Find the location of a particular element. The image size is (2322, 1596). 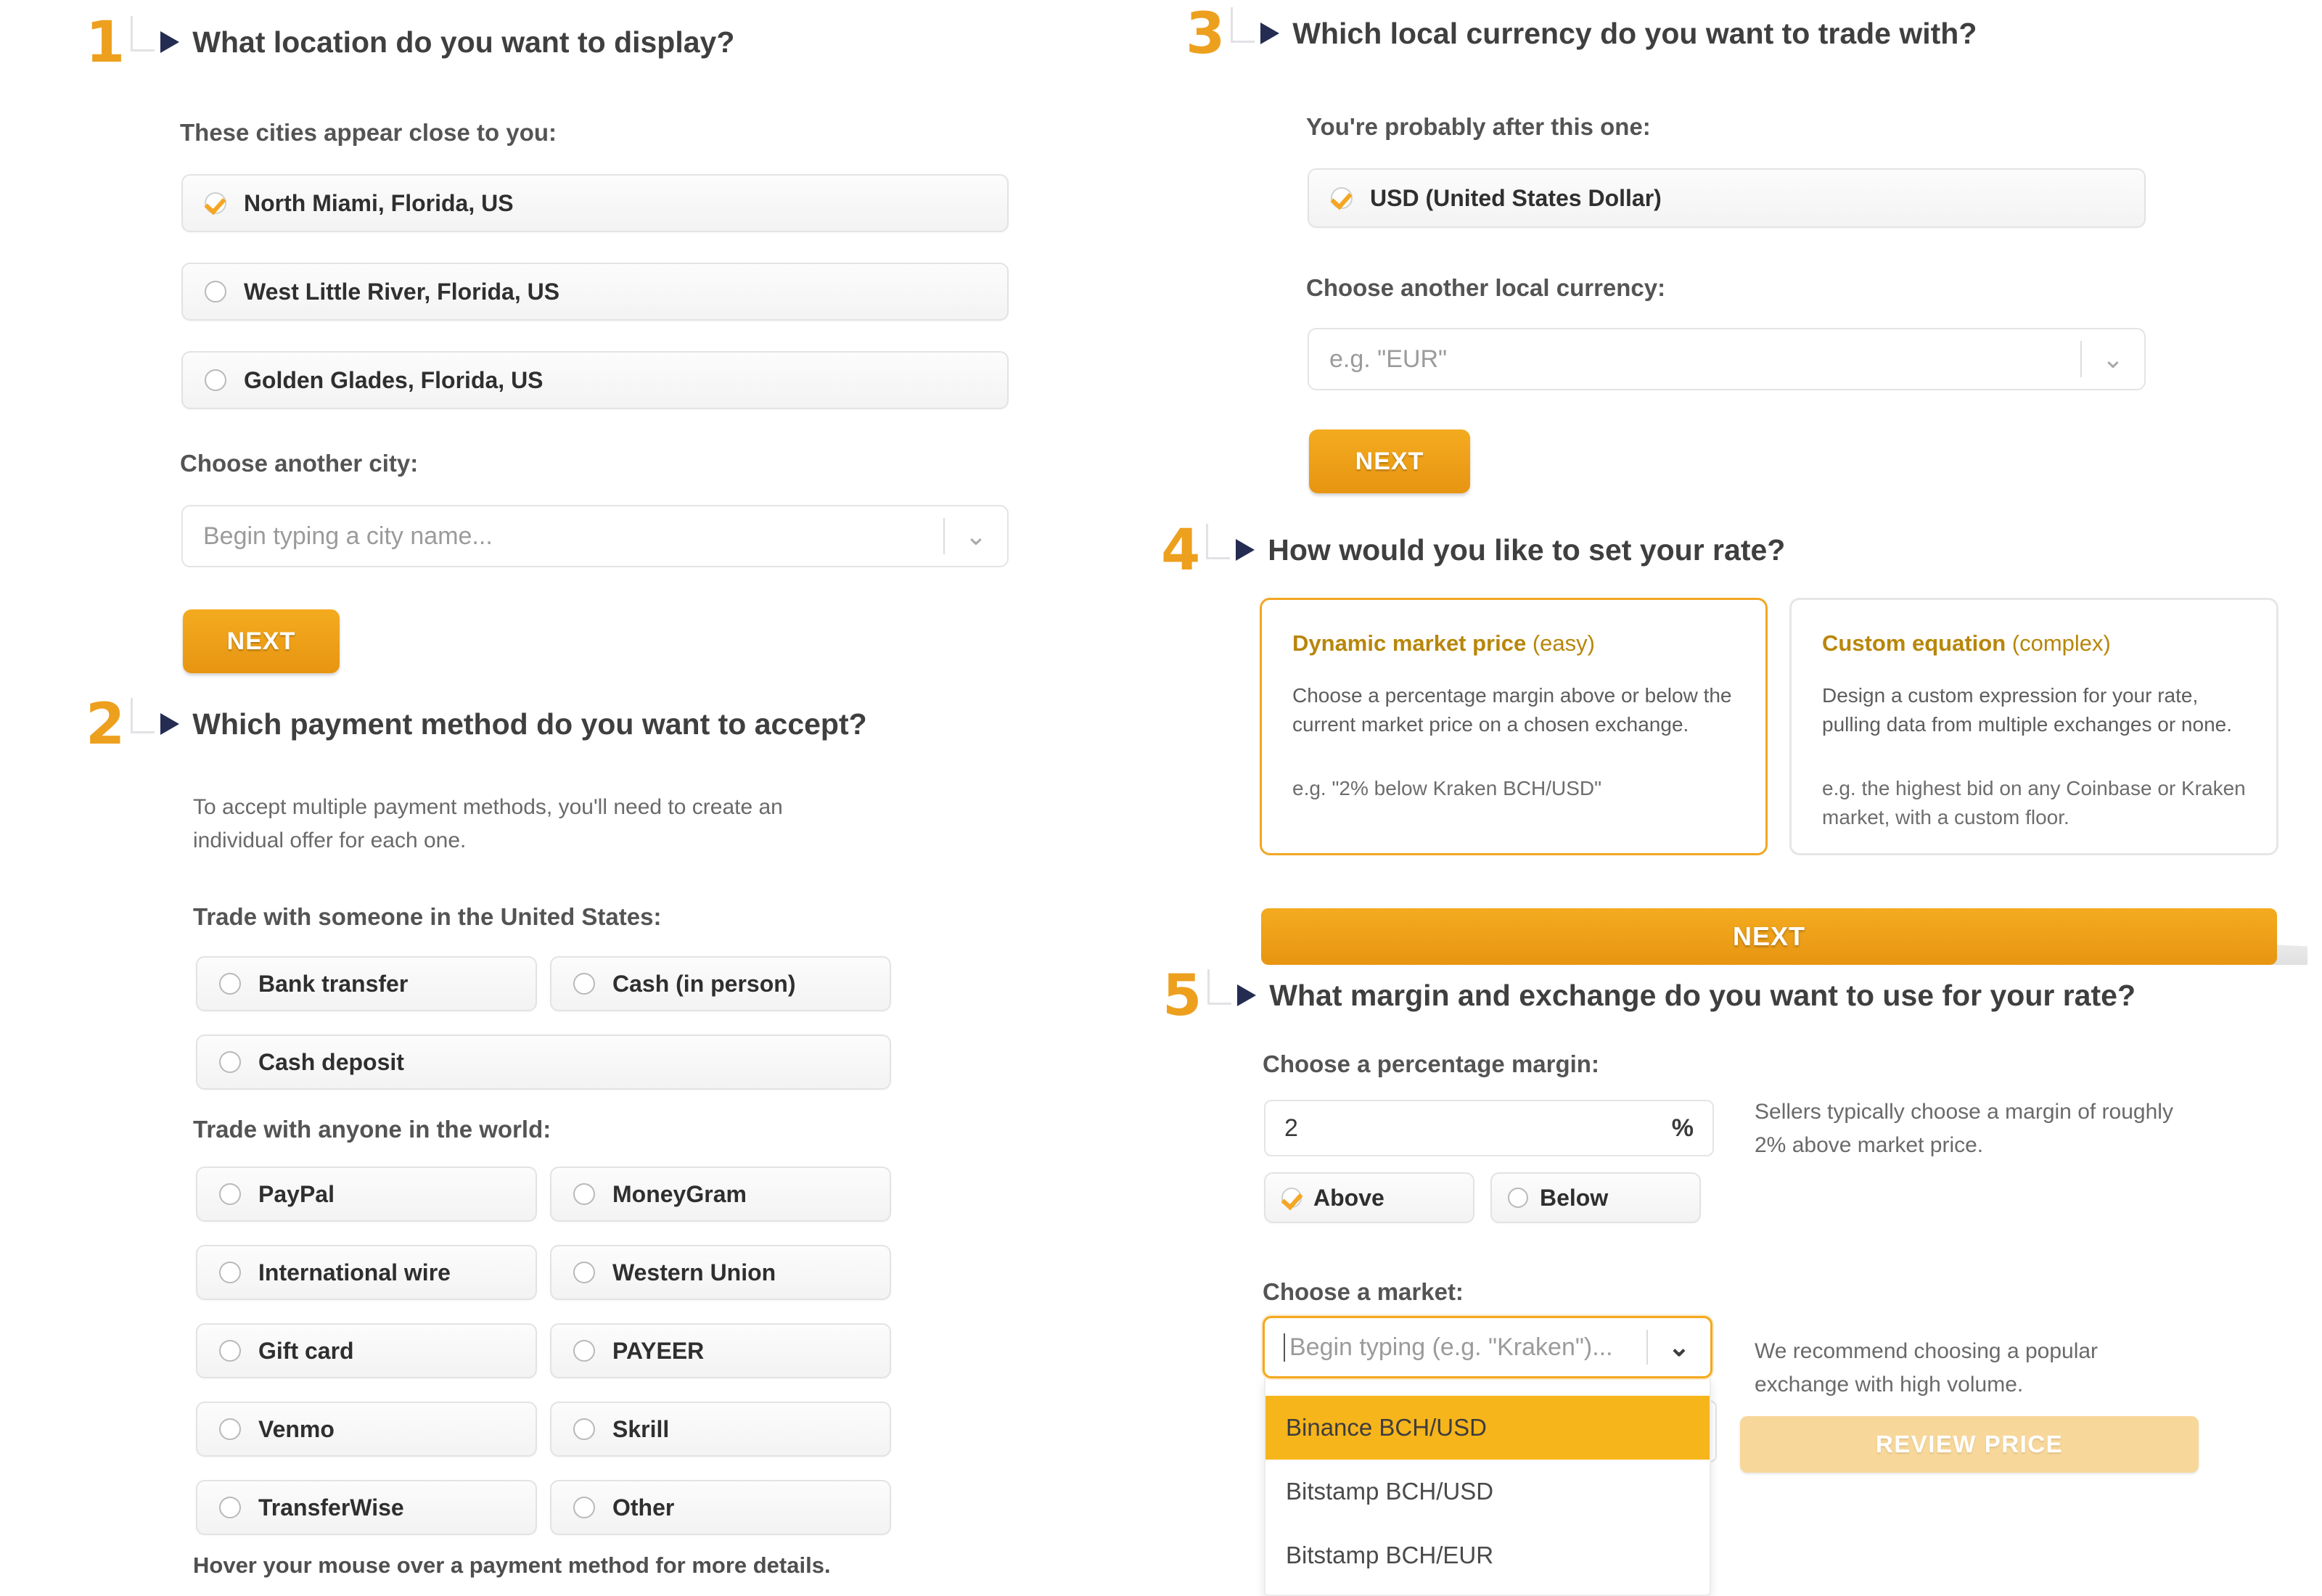

step1-next-button: NEXT is located at coordinates (261, 641).